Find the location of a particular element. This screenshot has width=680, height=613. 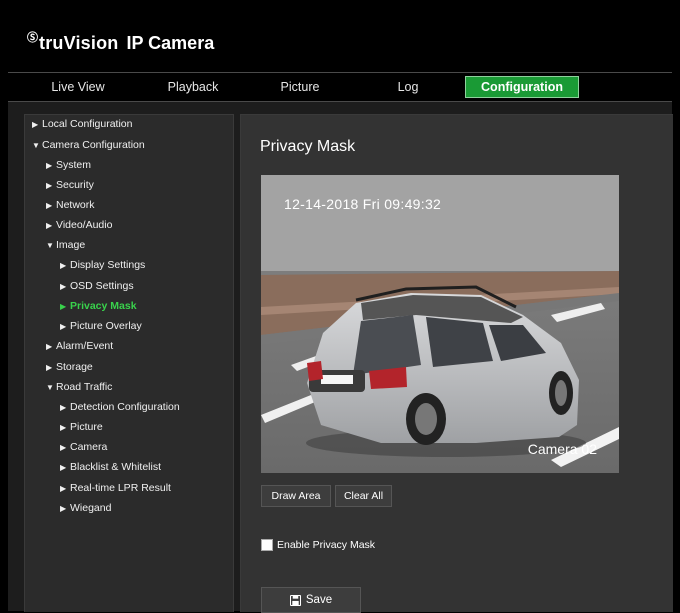

enable-privacy-mask-checkbox is located at coordinates (267, 545).